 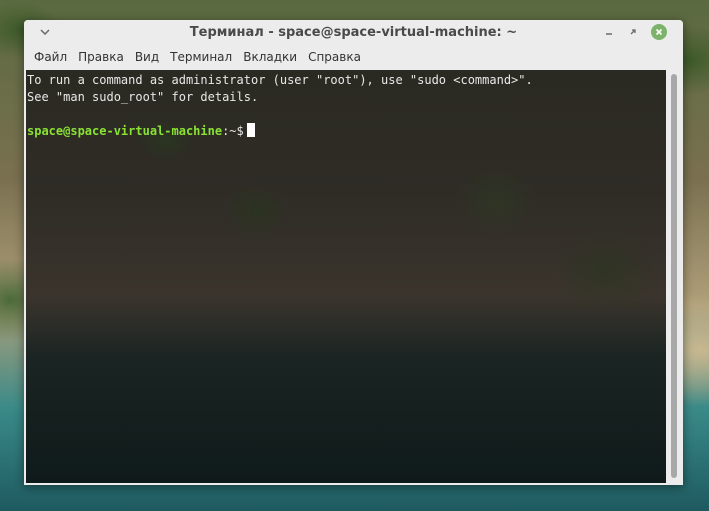 I want to click on menu-view: Вид, so click(x=151, y=57).